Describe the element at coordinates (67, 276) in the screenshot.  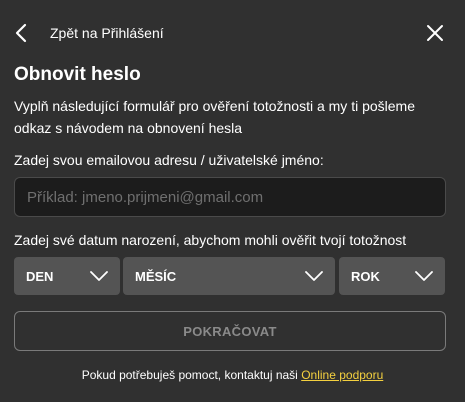
I see `day-select: DEN` at that location.